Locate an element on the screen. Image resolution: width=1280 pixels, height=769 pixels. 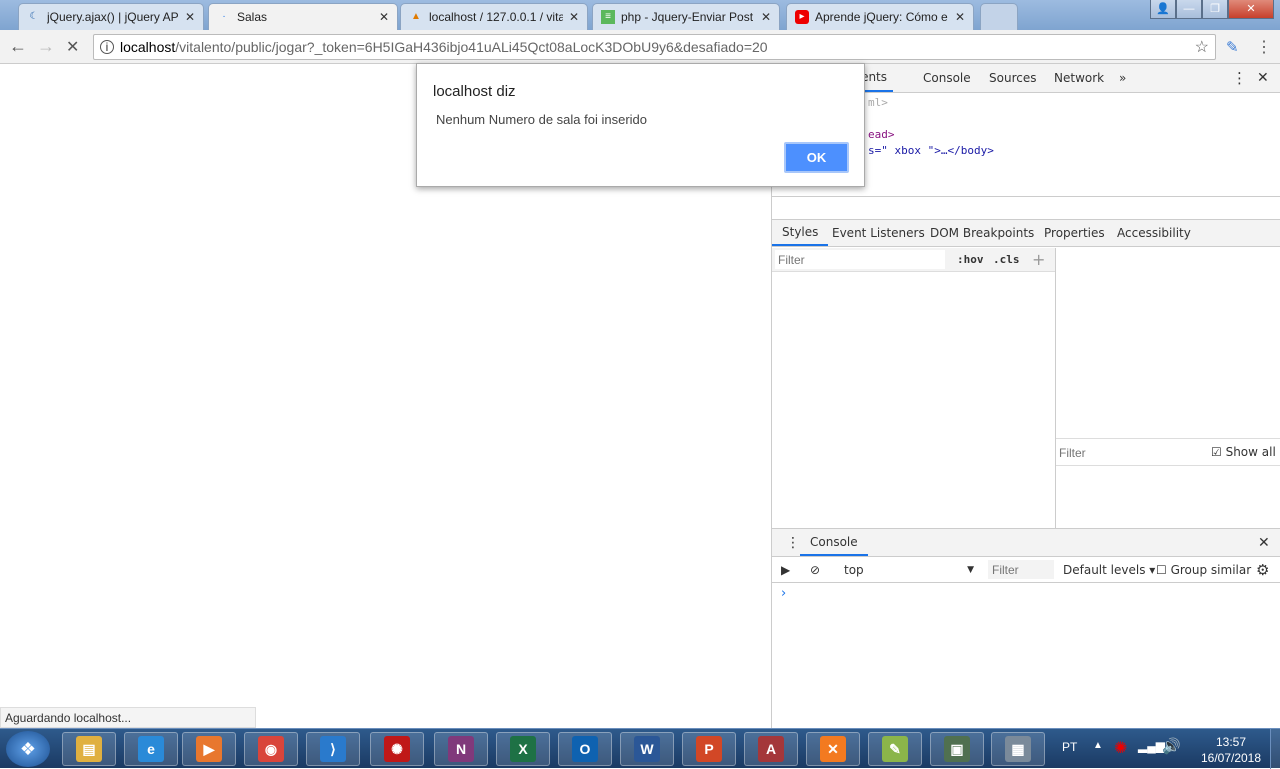
volume-icon: 🔊 is located at coordinates (1171, 746).